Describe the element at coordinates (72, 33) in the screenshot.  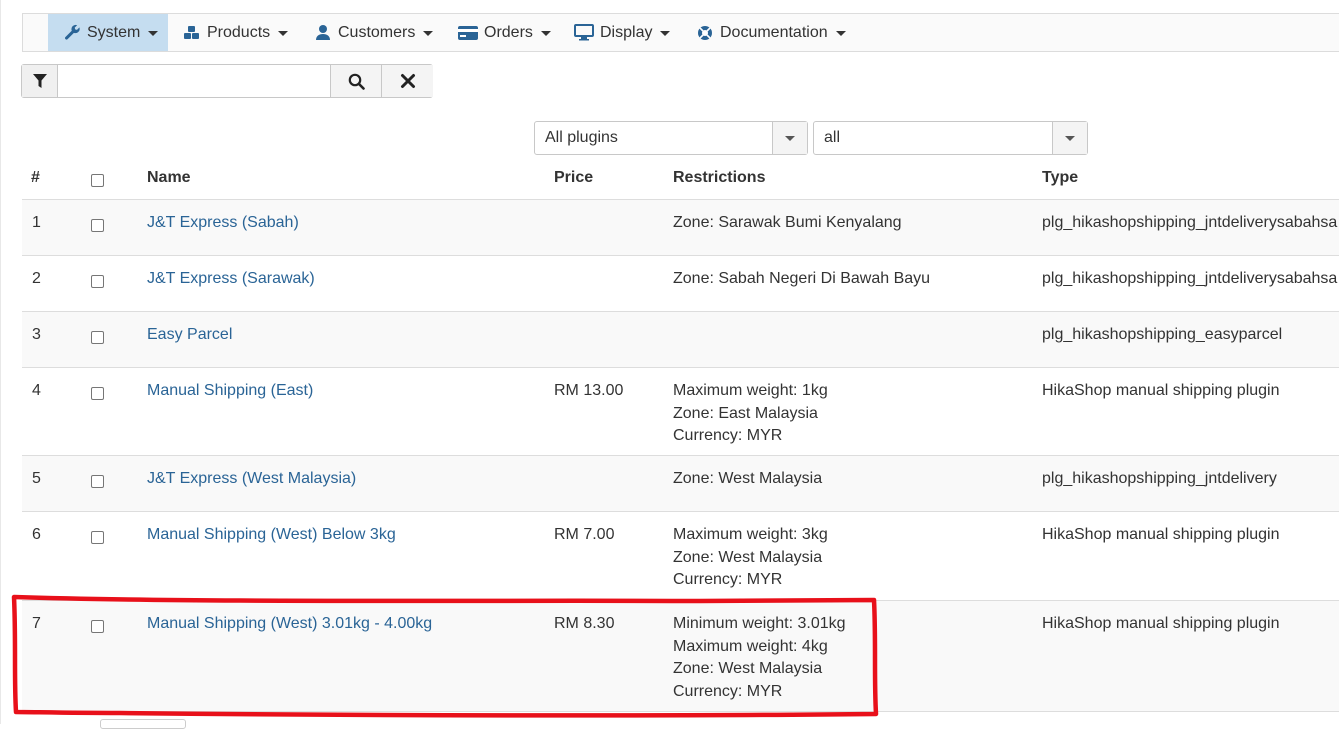
I see `wrench-icon` at that location.